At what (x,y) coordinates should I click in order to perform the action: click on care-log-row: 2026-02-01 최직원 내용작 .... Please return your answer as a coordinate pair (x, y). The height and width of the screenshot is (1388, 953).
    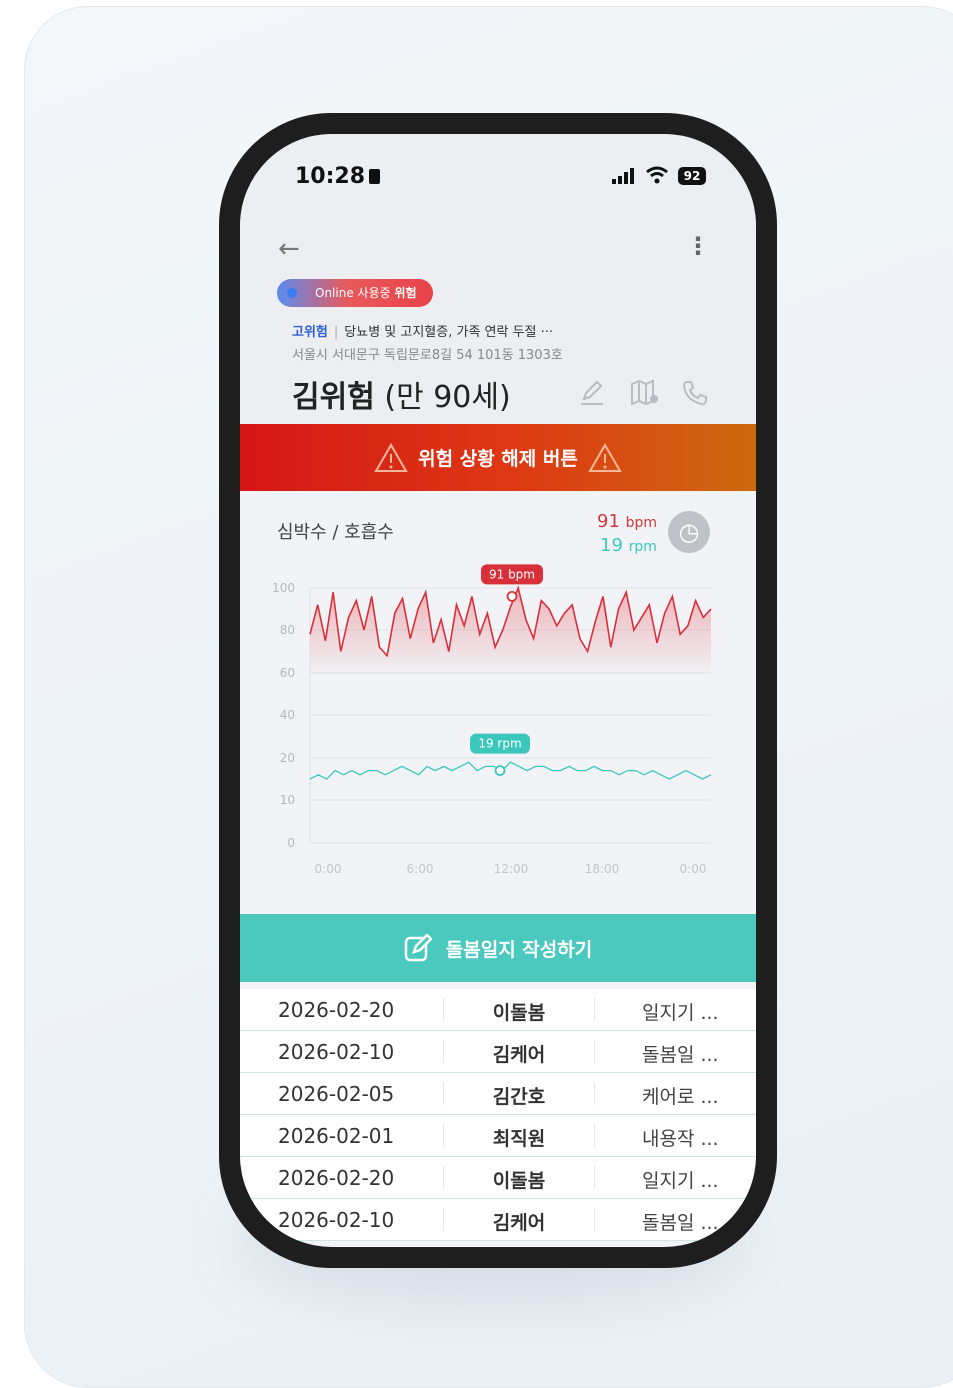
    Looking at the image, I should click on (498, 1136).